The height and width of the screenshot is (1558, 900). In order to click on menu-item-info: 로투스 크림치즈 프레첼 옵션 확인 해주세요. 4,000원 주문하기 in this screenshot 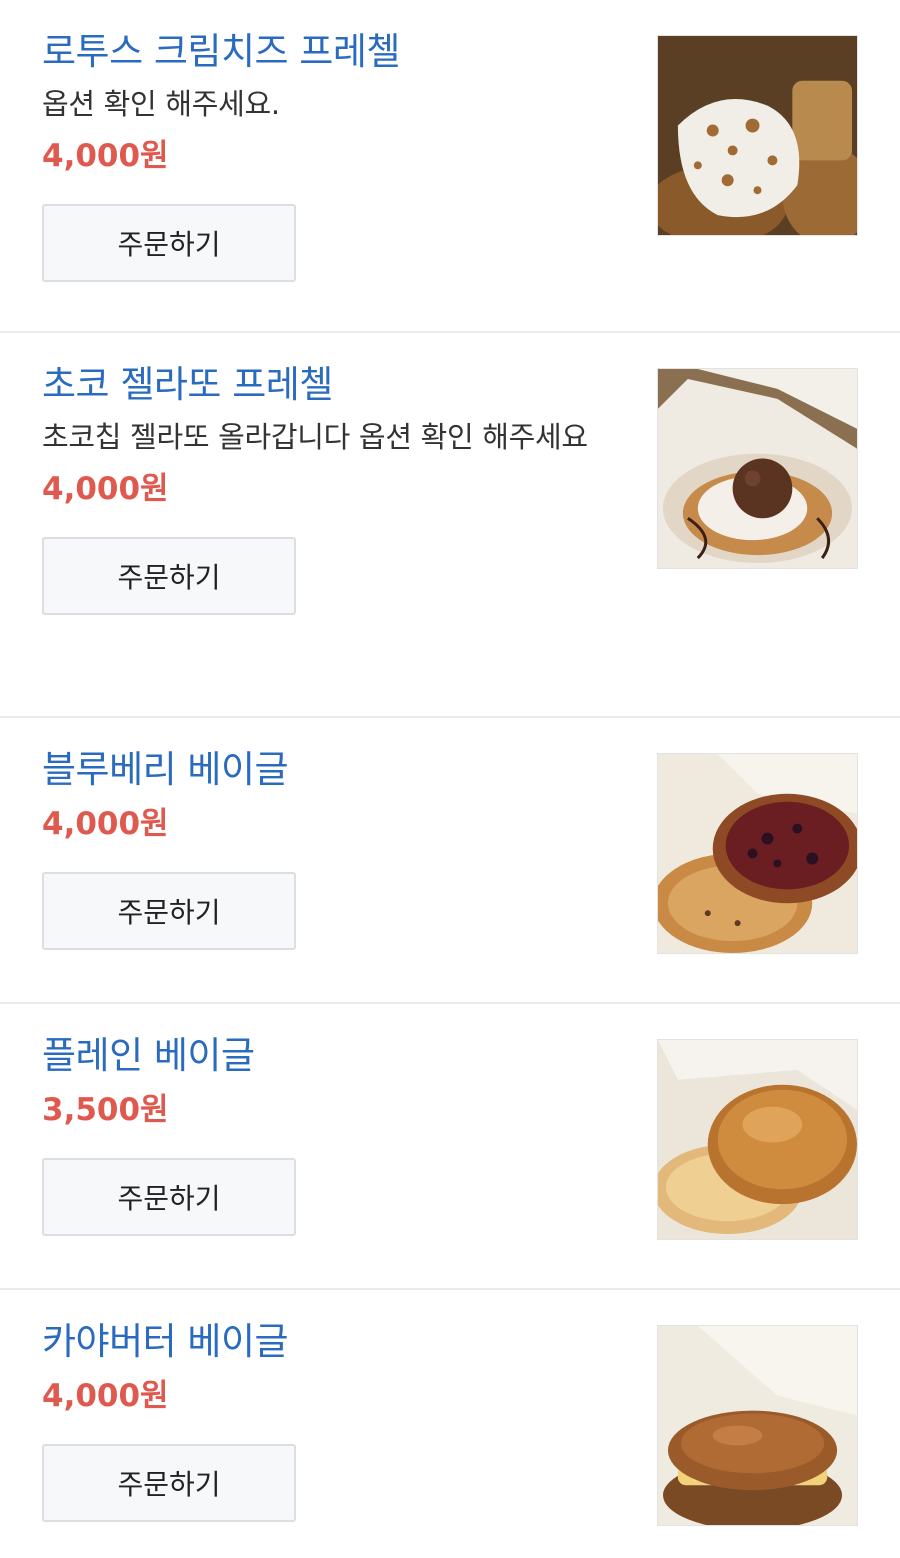, I will do `click(329, 155)`.